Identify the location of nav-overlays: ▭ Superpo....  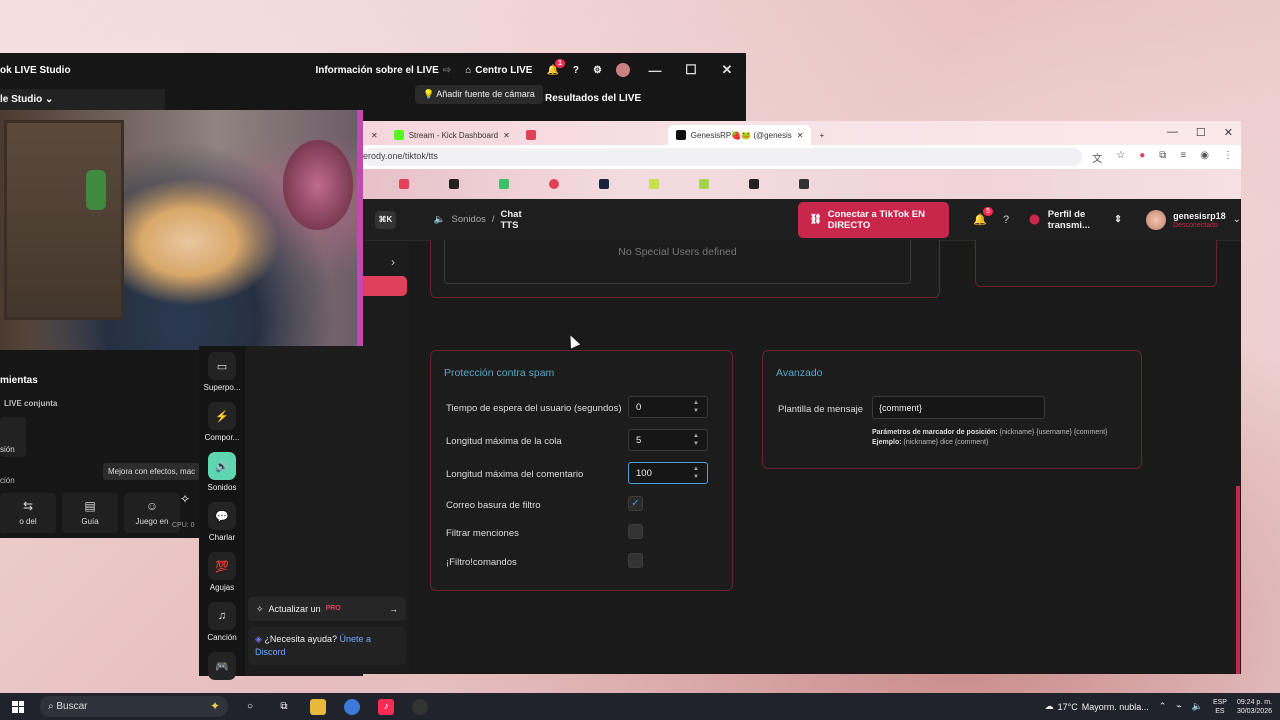
(222, 372).